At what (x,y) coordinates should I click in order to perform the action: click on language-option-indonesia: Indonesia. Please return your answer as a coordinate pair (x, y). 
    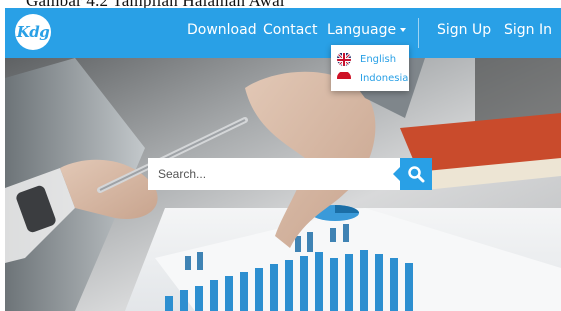
    Looking at the image, I should click on (370, 78).